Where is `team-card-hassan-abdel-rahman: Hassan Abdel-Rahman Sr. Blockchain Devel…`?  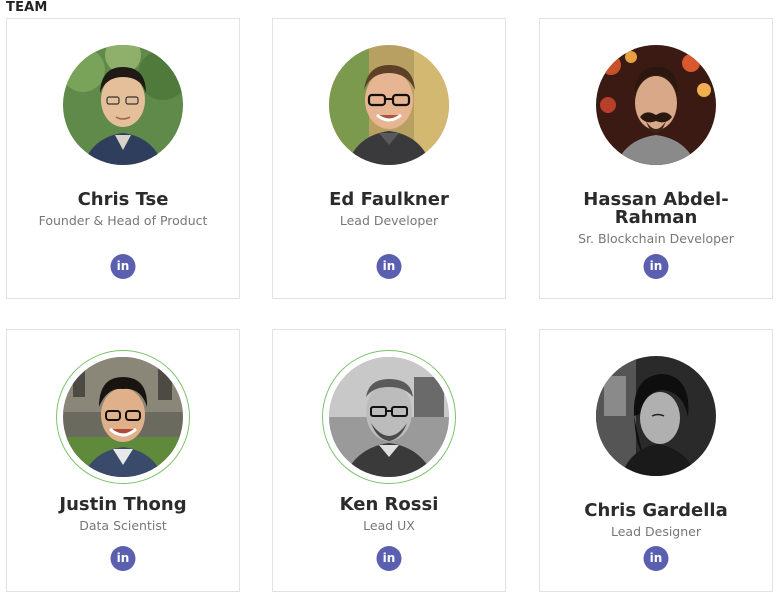 team-card-hassan-abdel-rahman: Hassan Abdel-Rahman Sr. Blockchain Devel… is located at coordinates (656, 158).